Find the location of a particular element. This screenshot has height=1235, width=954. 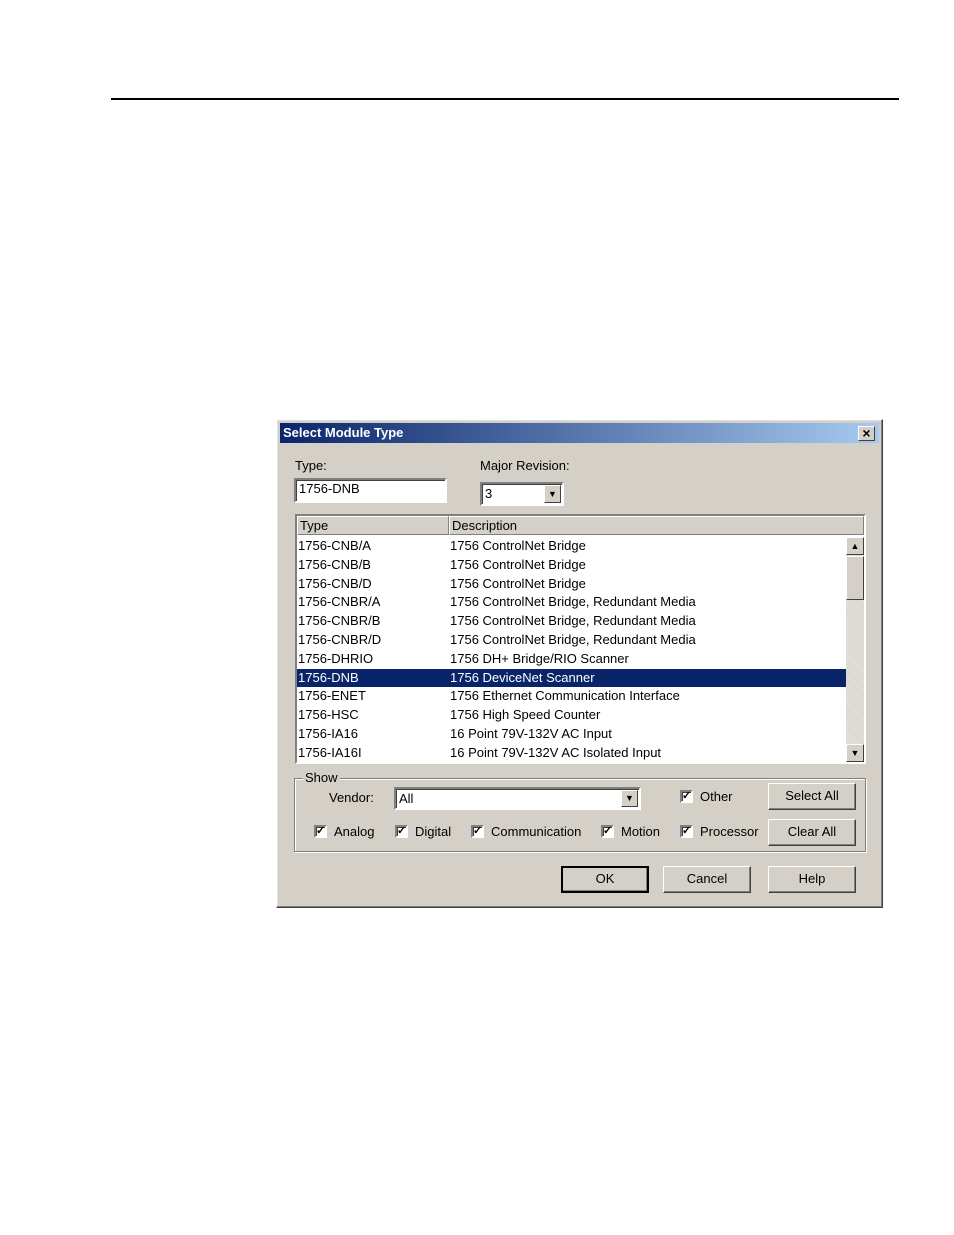

column-header-description-label: Description is located at coordinates (485, 525).